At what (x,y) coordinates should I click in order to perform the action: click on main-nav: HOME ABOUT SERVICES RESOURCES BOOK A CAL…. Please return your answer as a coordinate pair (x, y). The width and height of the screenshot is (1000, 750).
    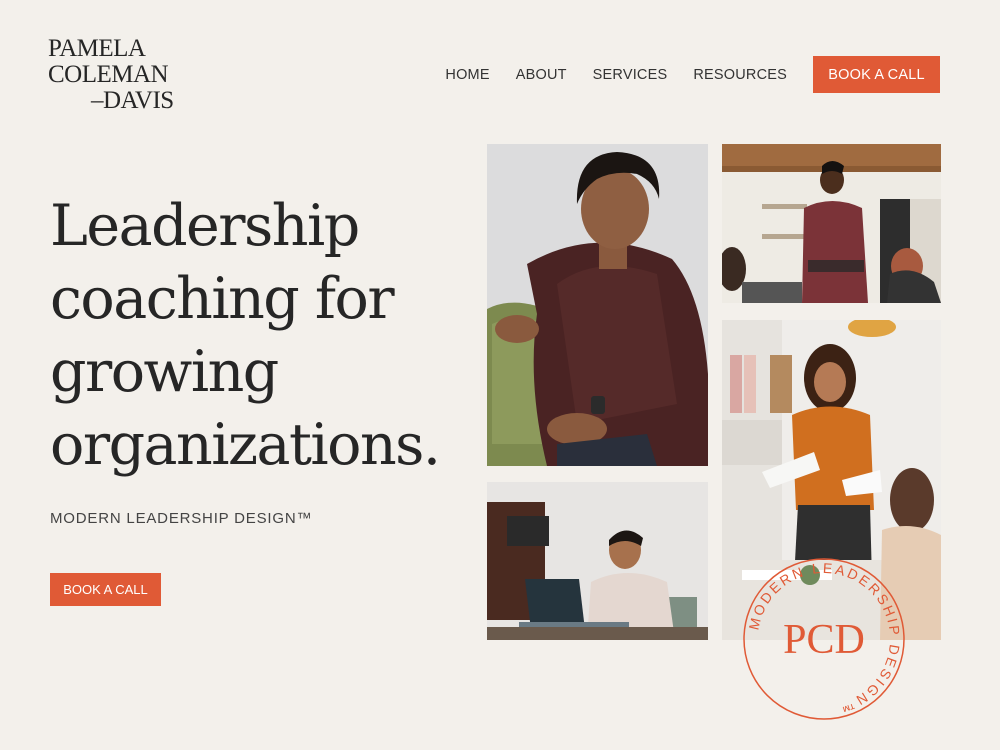
    Looking at the image, I should click on (692, 74).